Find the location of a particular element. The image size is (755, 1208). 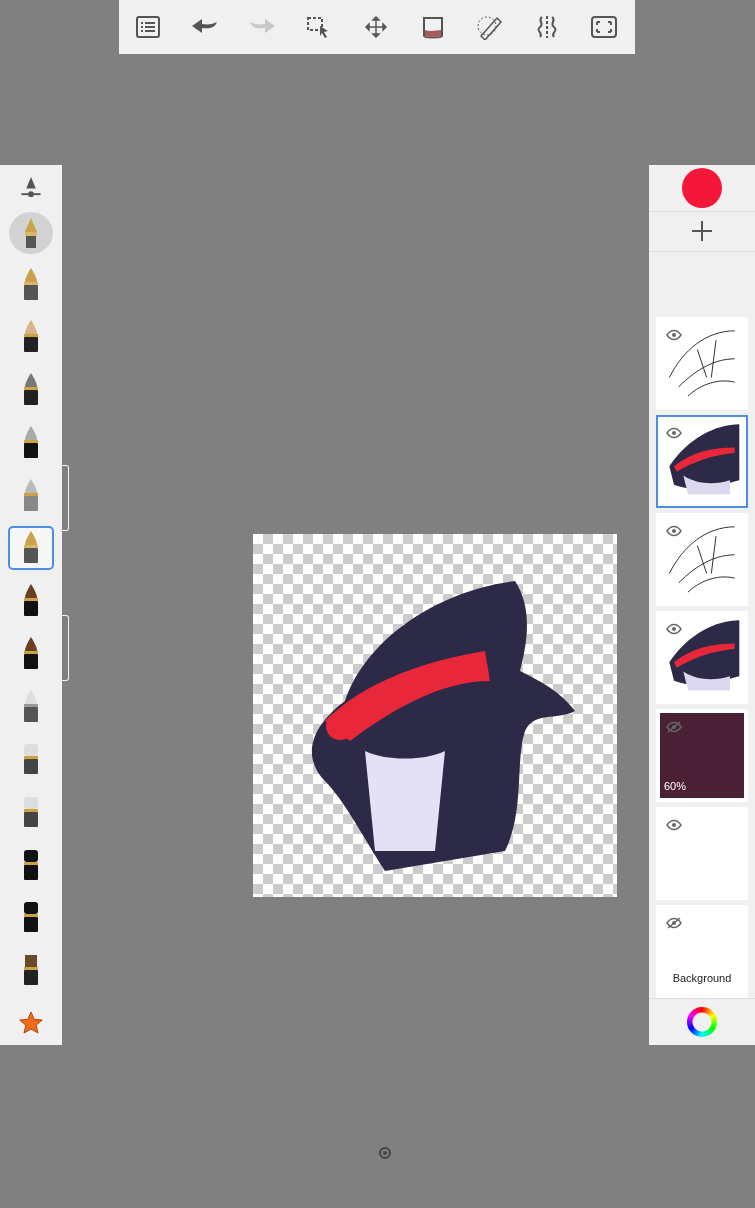

layer-name: Background is located at coordinates (702, 978).